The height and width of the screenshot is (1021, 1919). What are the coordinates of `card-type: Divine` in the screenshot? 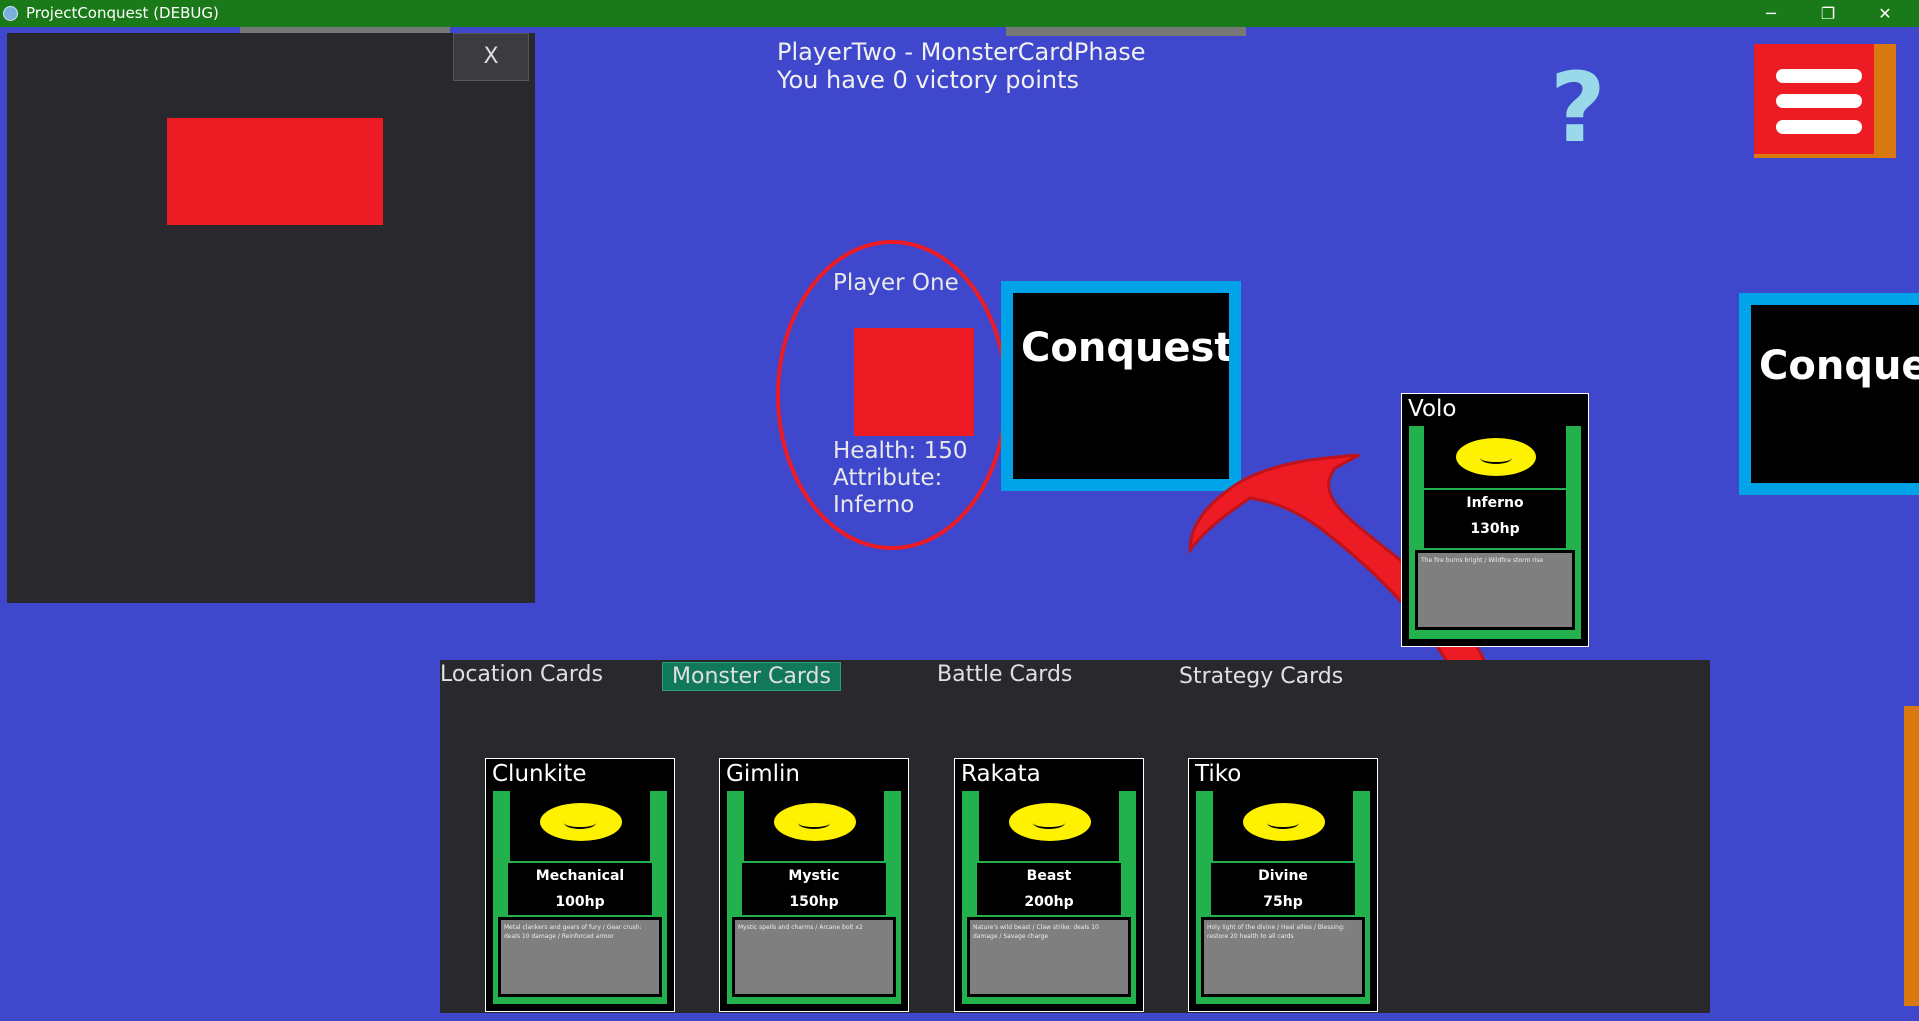 It's located at (1283, 876).